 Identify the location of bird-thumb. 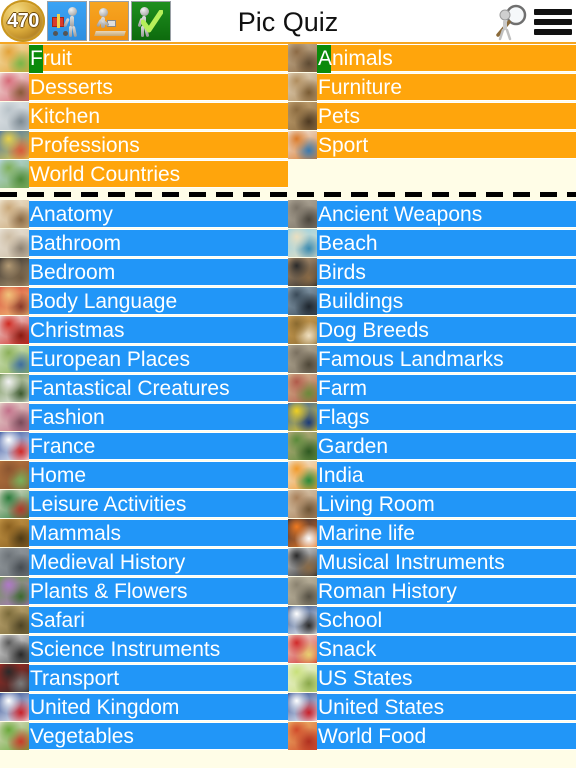
(302, 272).